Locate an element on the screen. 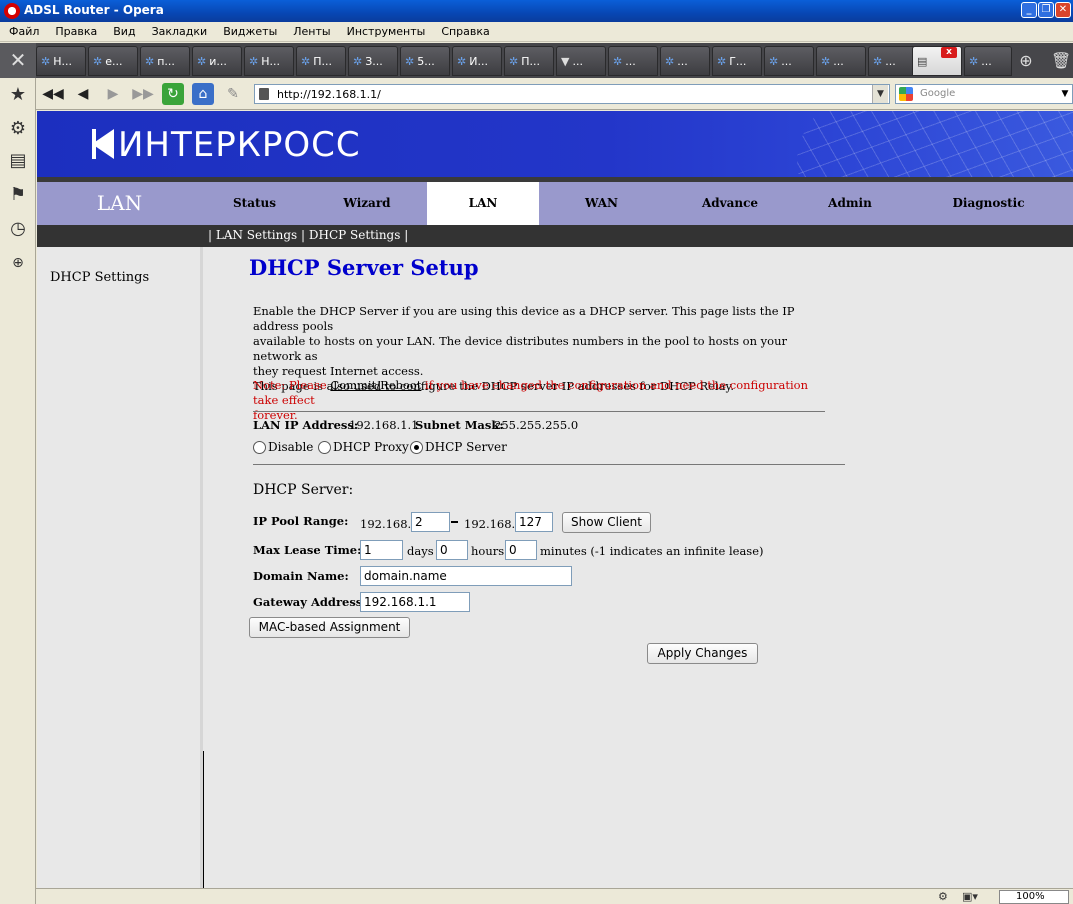 The height and width of the screenshot is (904, 1073). radio-disable is located at coordinates (259, 447).